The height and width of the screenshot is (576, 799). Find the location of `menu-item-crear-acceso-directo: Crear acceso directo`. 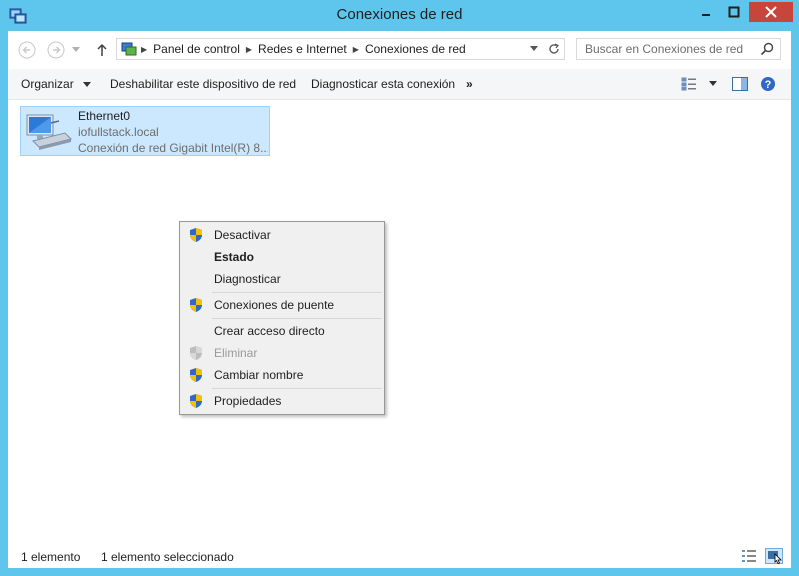

menu-item-crear-acceso-directo: Crear acceso directo is located at coordinates (282, 331).